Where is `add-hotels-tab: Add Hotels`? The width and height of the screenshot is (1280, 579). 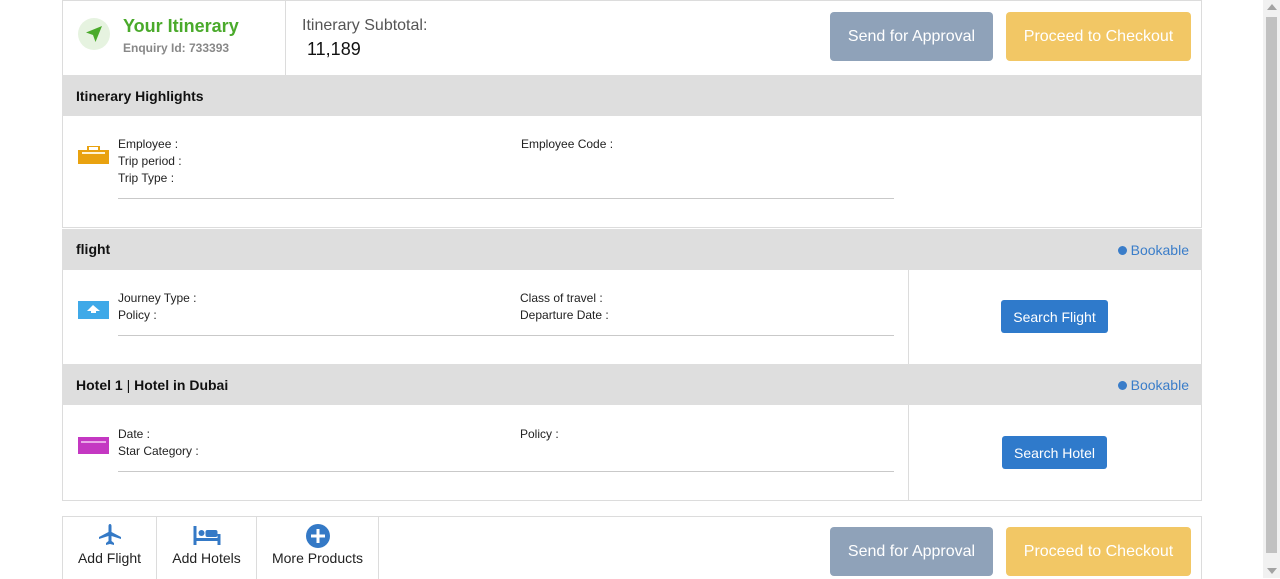 add-hotels-tab: Add Hotels is located at coordinates (207, 548).